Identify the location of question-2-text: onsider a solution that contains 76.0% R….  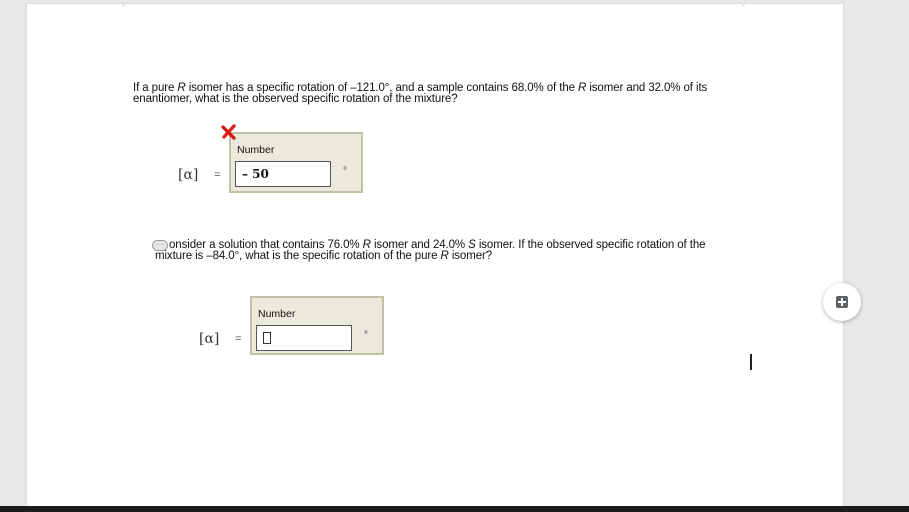
(430, 250).